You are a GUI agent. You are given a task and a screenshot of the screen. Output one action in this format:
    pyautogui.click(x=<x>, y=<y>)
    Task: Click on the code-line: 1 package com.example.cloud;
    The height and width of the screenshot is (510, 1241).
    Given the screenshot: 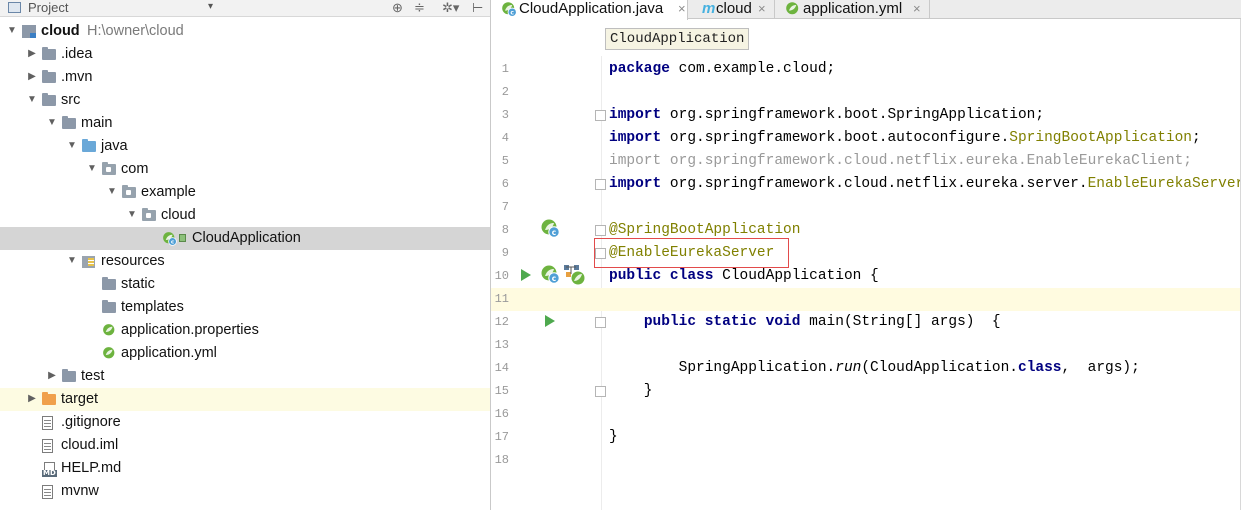 What is the action you would take?
    pyautogui.click(x=866, y=69)
    